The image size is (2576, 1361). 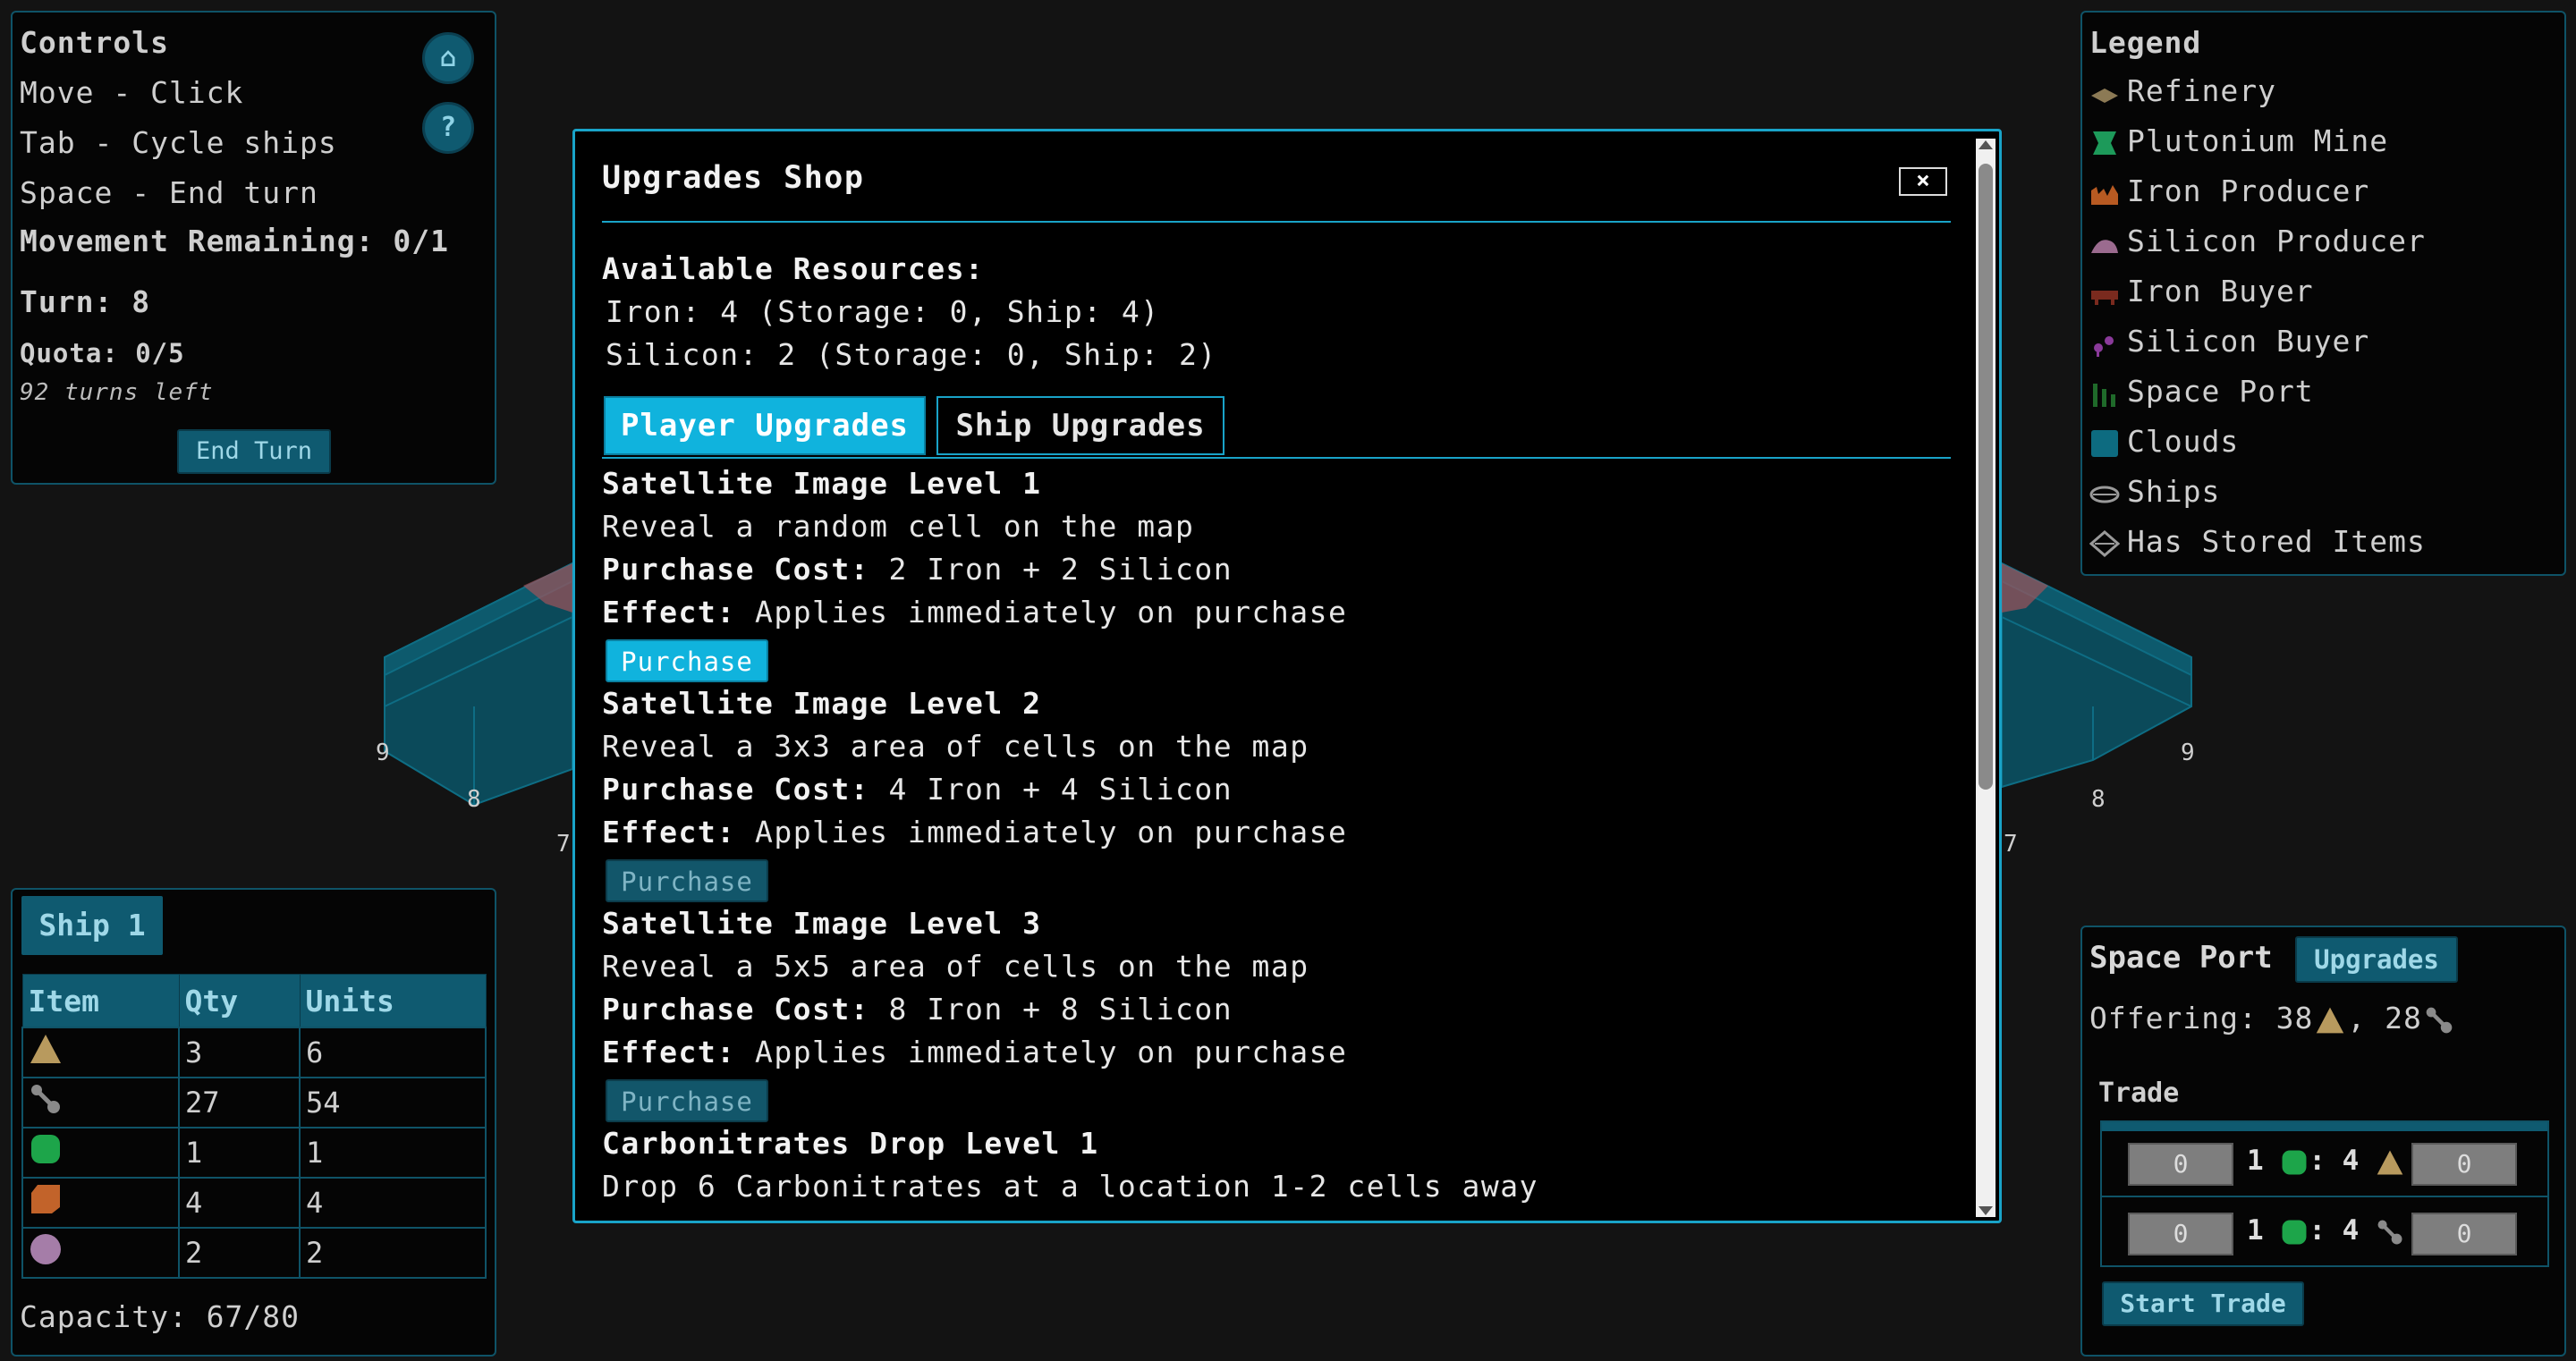 I want to click on board-right-platform, so click(x=2096, y=675).